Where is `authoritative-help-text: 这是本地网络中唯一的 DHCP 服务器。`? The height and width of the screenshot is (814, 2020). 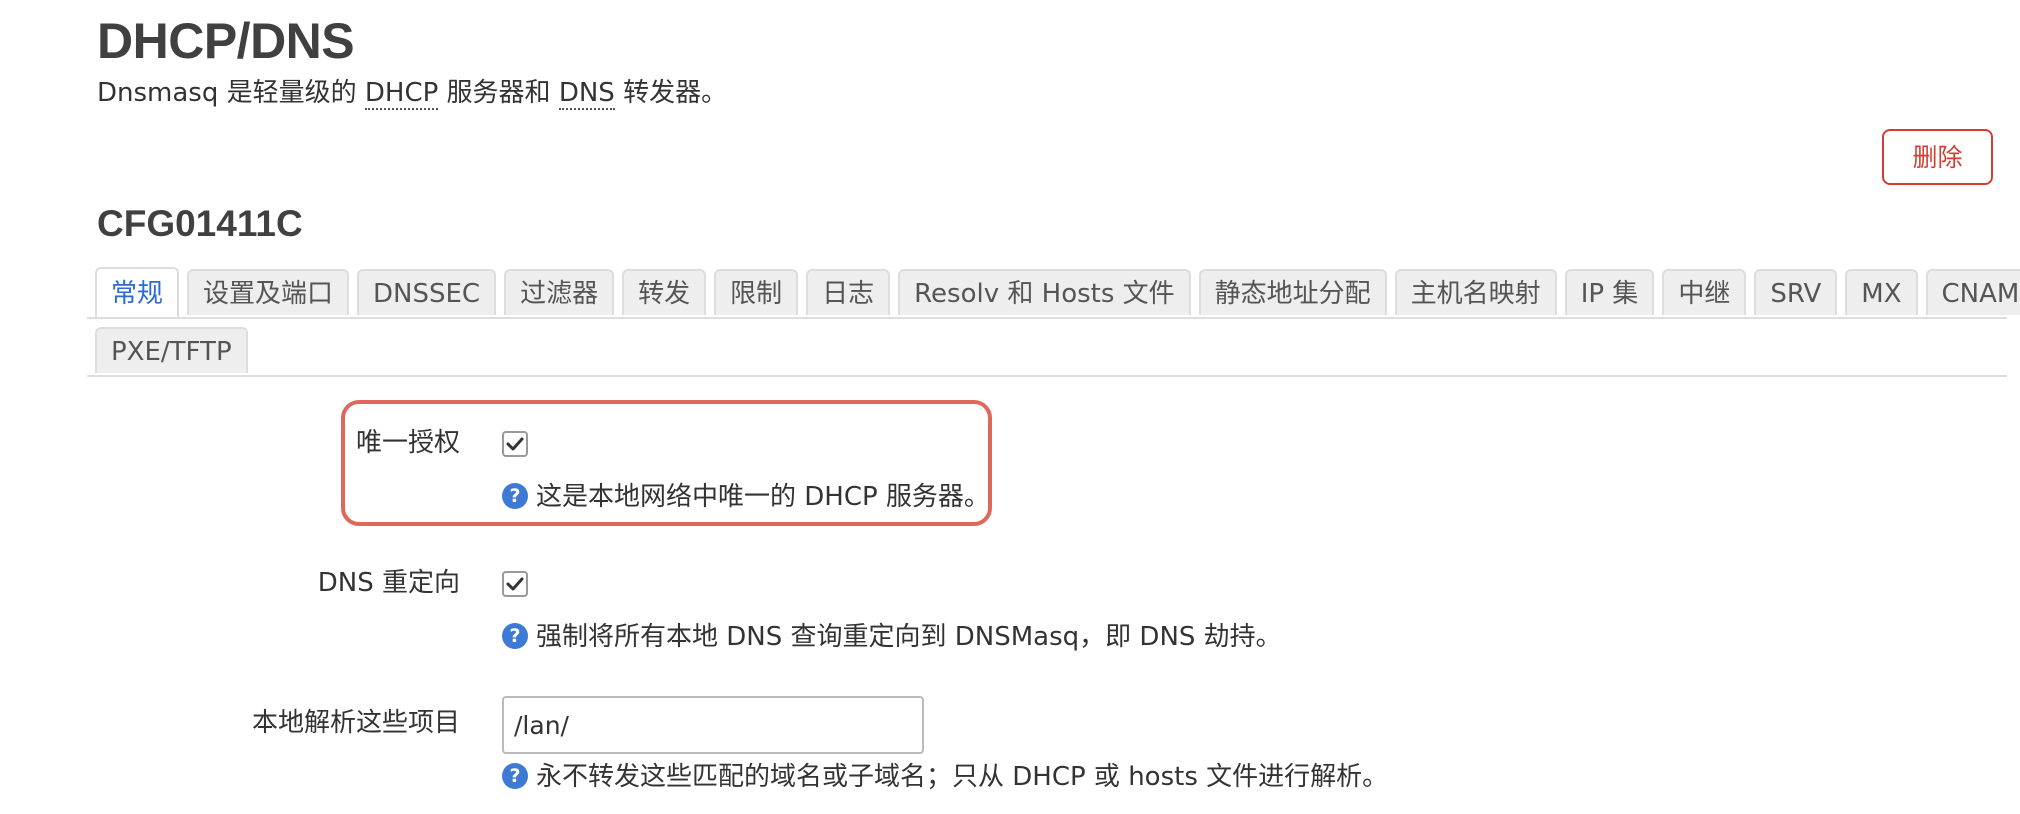 authoritative-help-text: 这是本地网络中唯一的 DHCP 服务器。 is located at coordinates (763, 497).